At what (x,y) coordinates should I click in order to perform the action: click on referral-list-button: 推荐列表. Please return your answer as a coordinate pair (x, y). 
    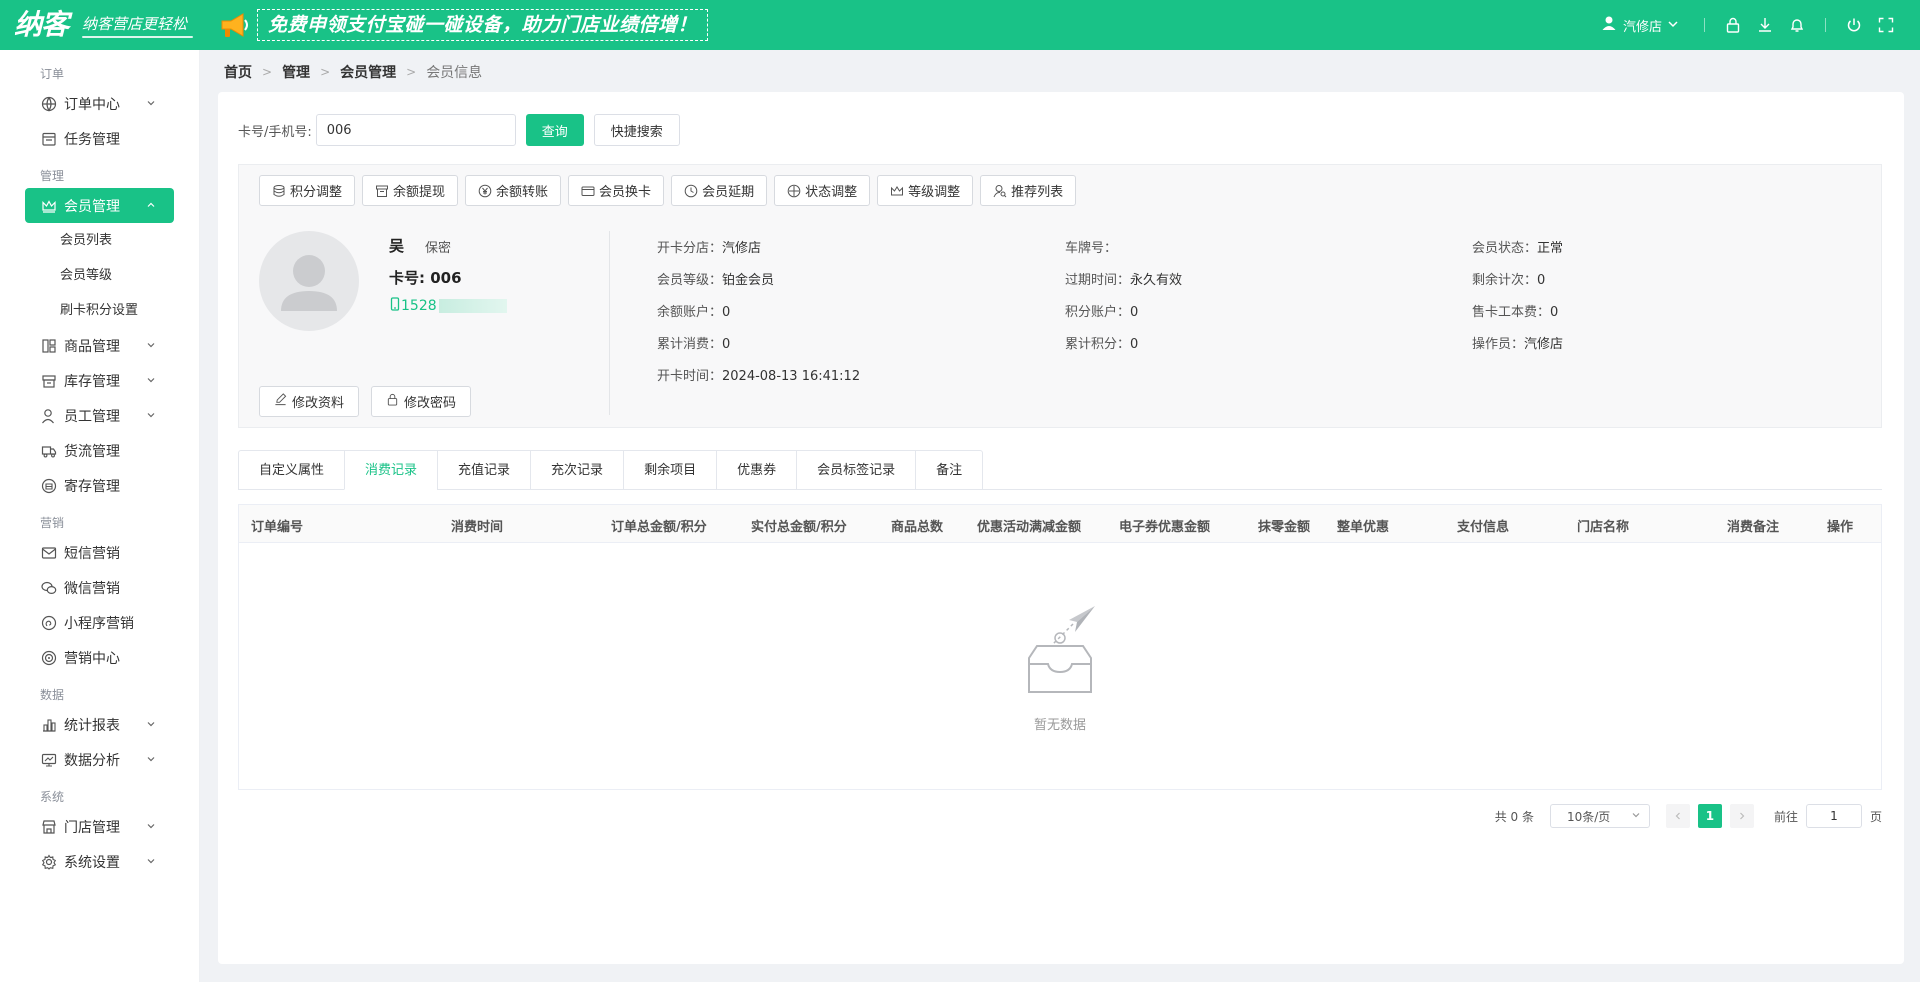
    Looking at the image, I should click on (1028, 190).